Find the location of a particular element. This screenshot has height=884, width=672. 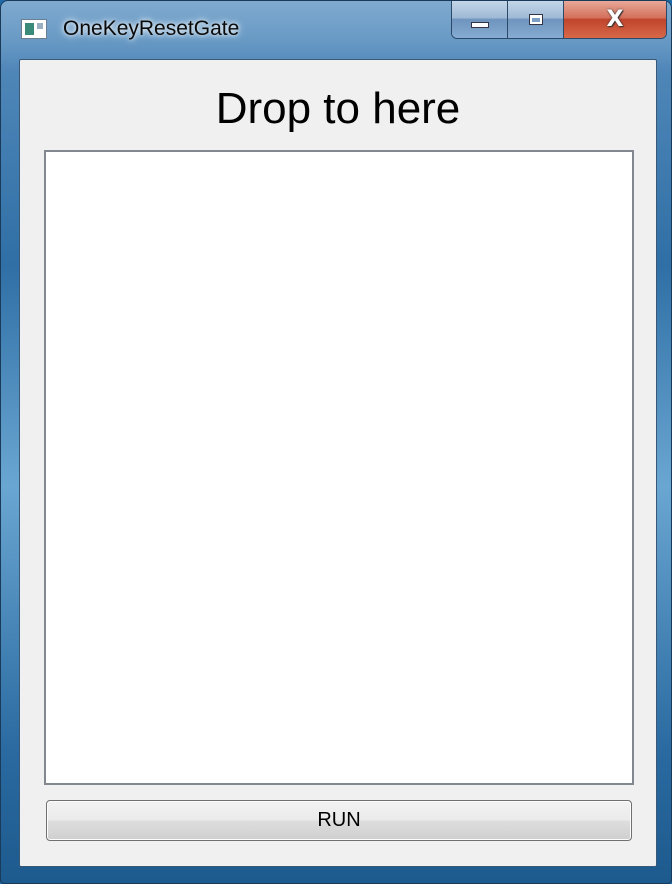

close-icon: X is located at coordinates (615, 19).